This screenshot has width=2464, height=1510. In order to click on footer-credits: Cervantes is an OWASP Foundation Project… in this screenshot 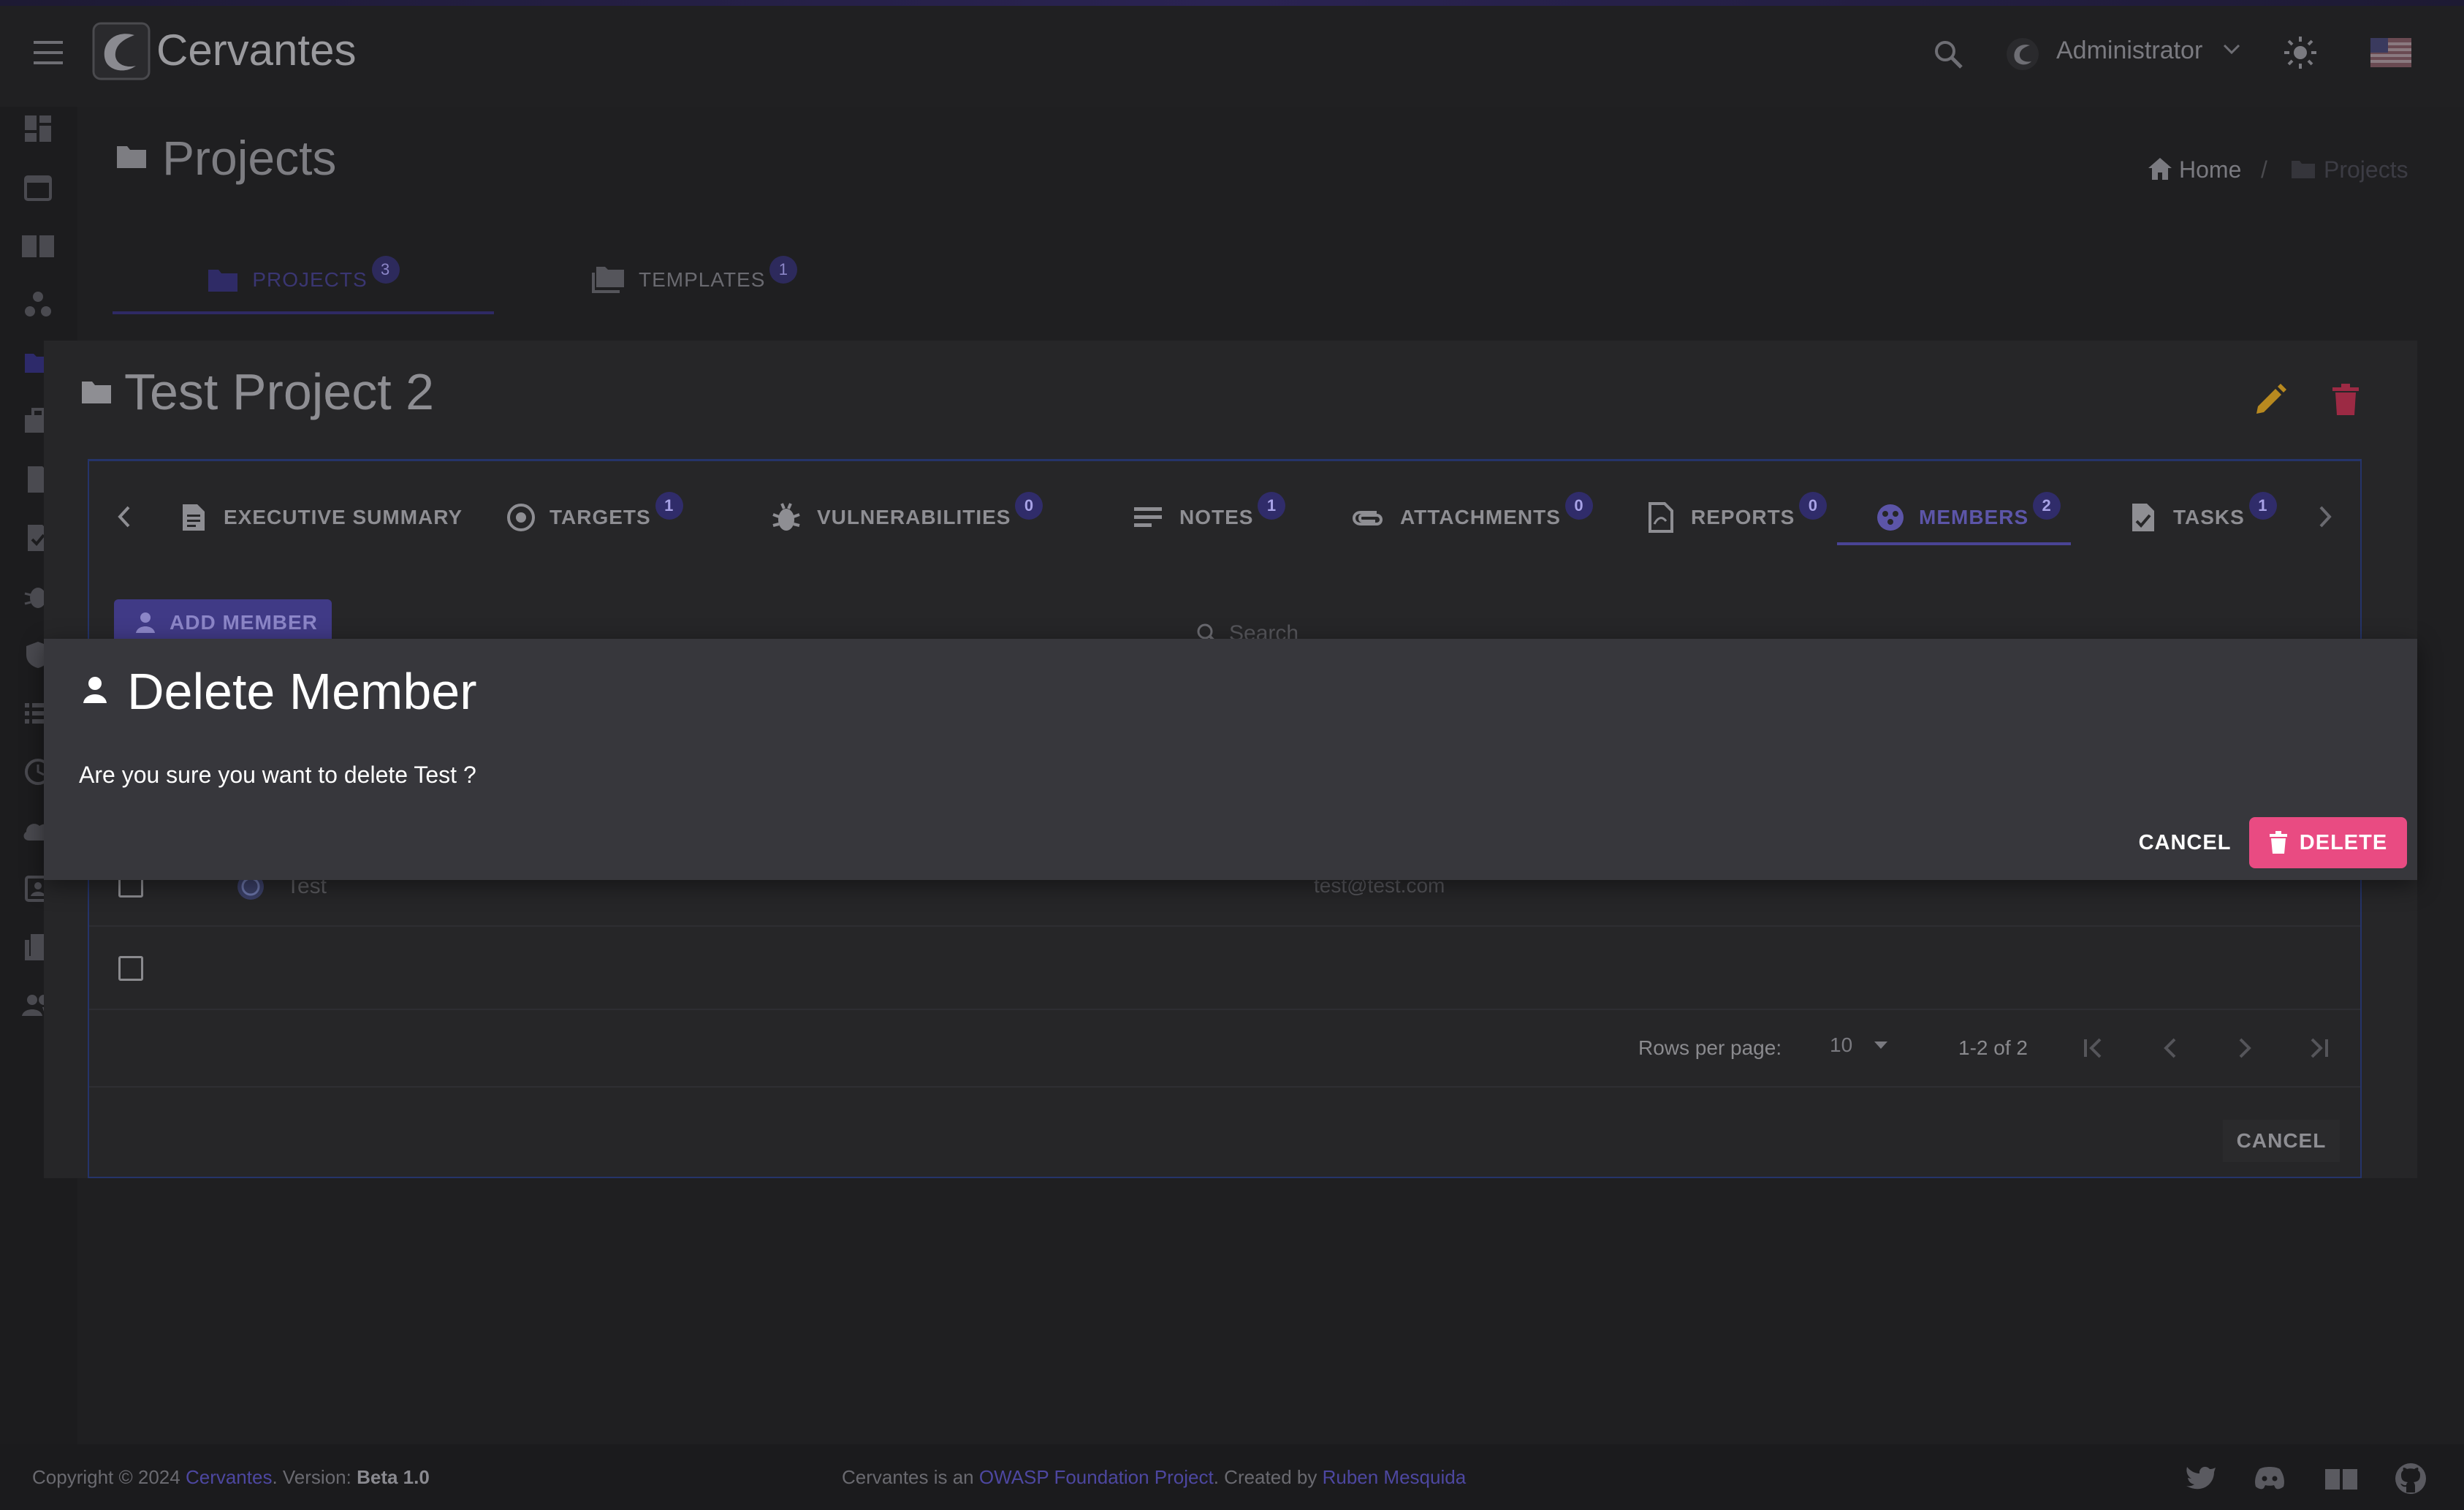, I will do `click(1154, 1478)`.